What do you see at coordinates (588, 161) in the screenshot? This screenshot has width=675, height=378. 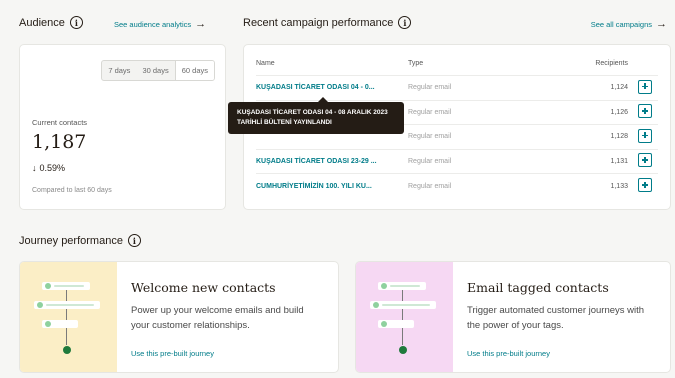 I see `campaign-recipients: 1,131` at bounding box center [588, 161].